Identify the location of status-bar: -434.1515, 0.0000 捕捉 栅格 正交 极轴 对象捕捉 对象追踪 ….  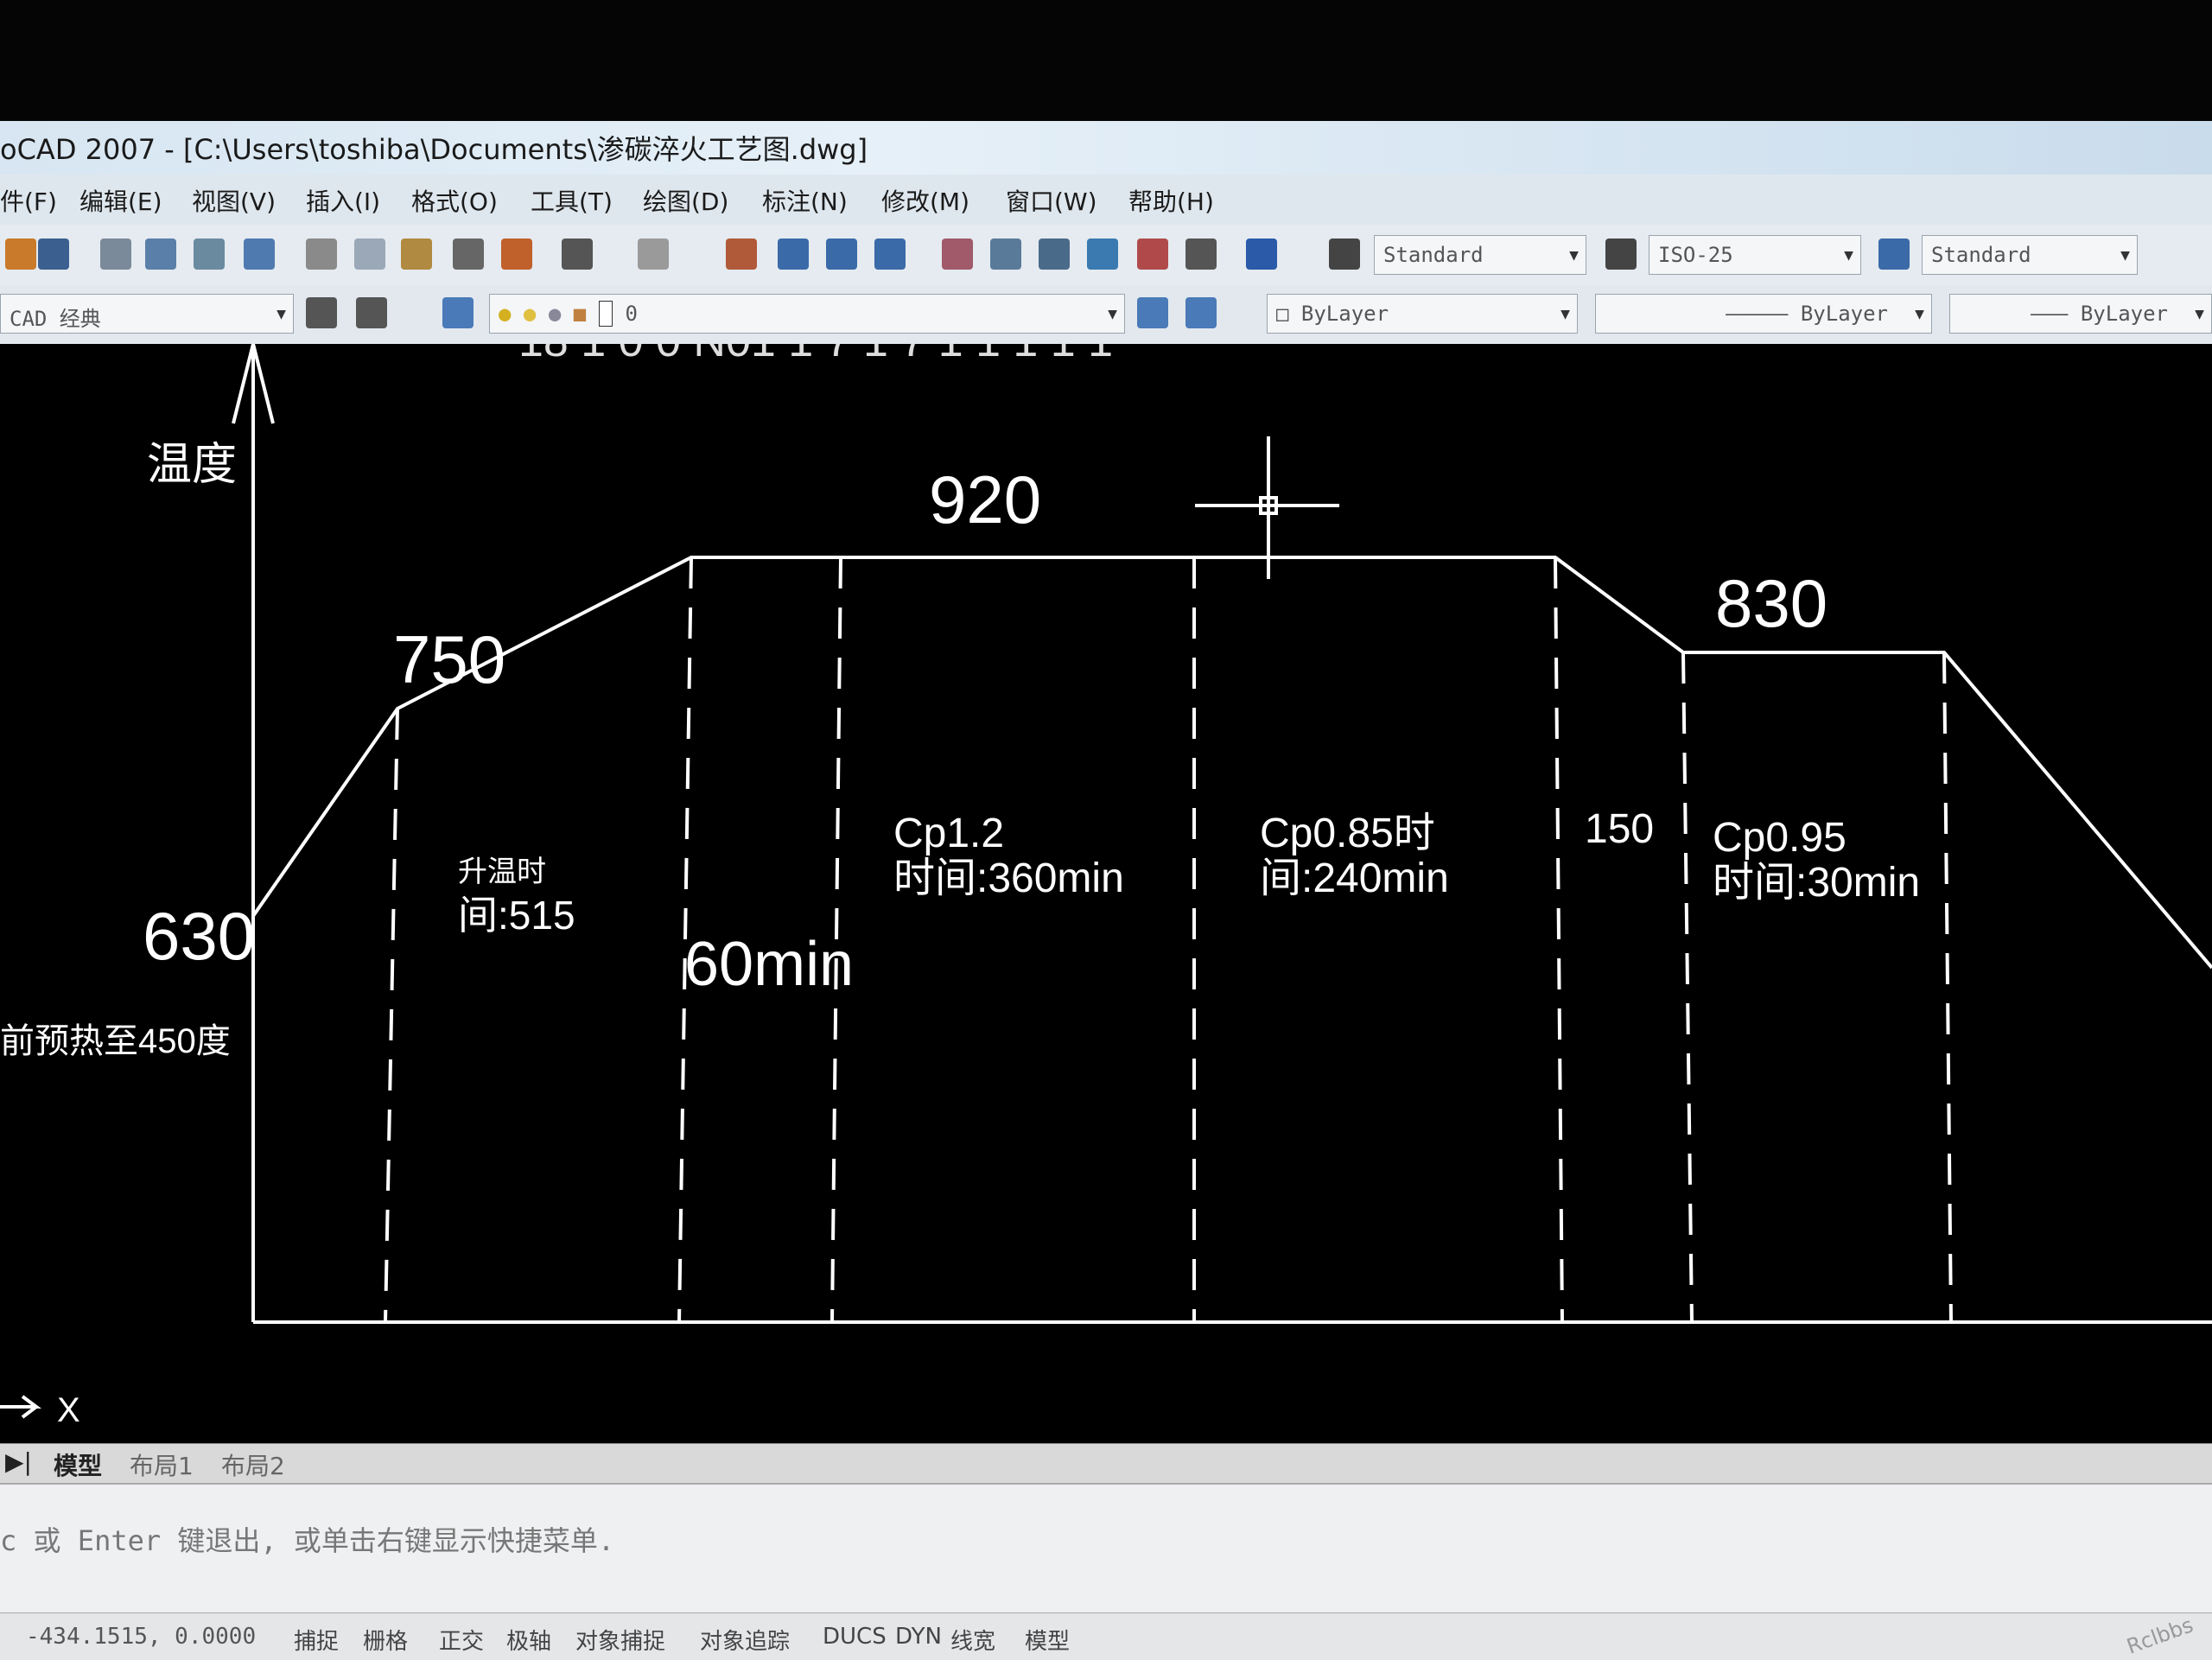
(1106, 1636).